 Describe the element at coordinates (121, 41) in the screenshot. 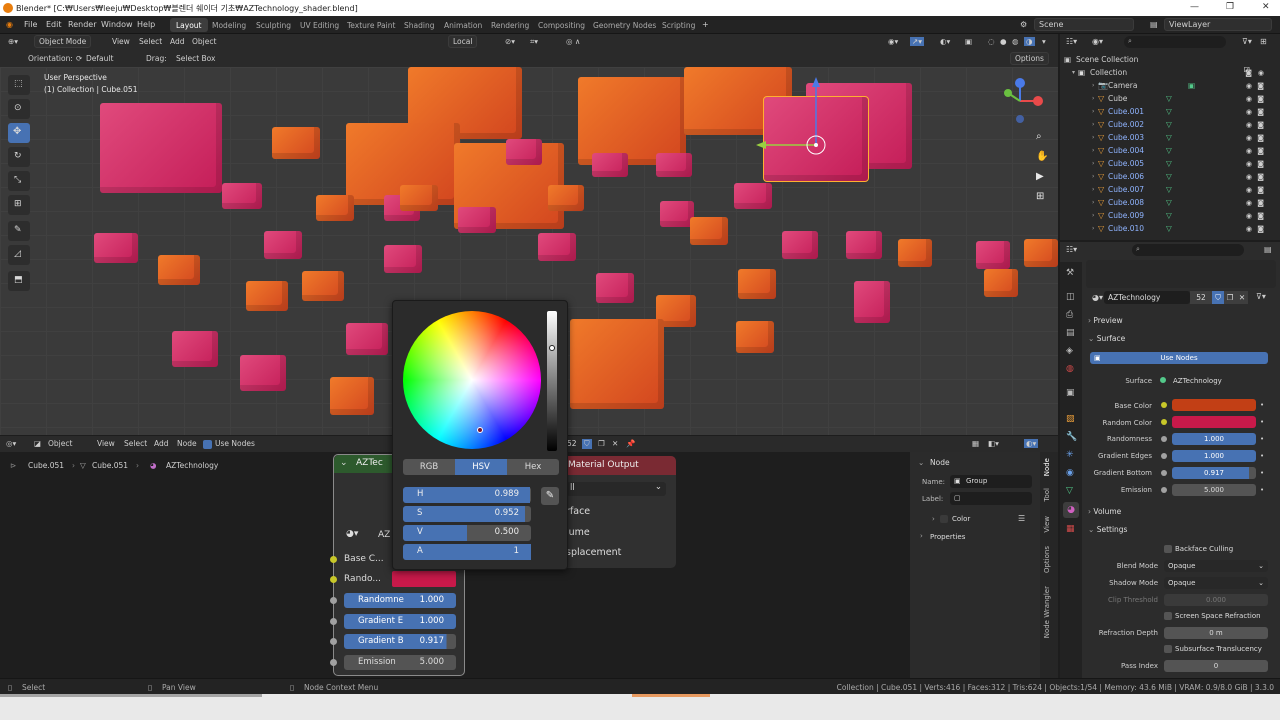

I see `viewport-menu-view: View` at that location.